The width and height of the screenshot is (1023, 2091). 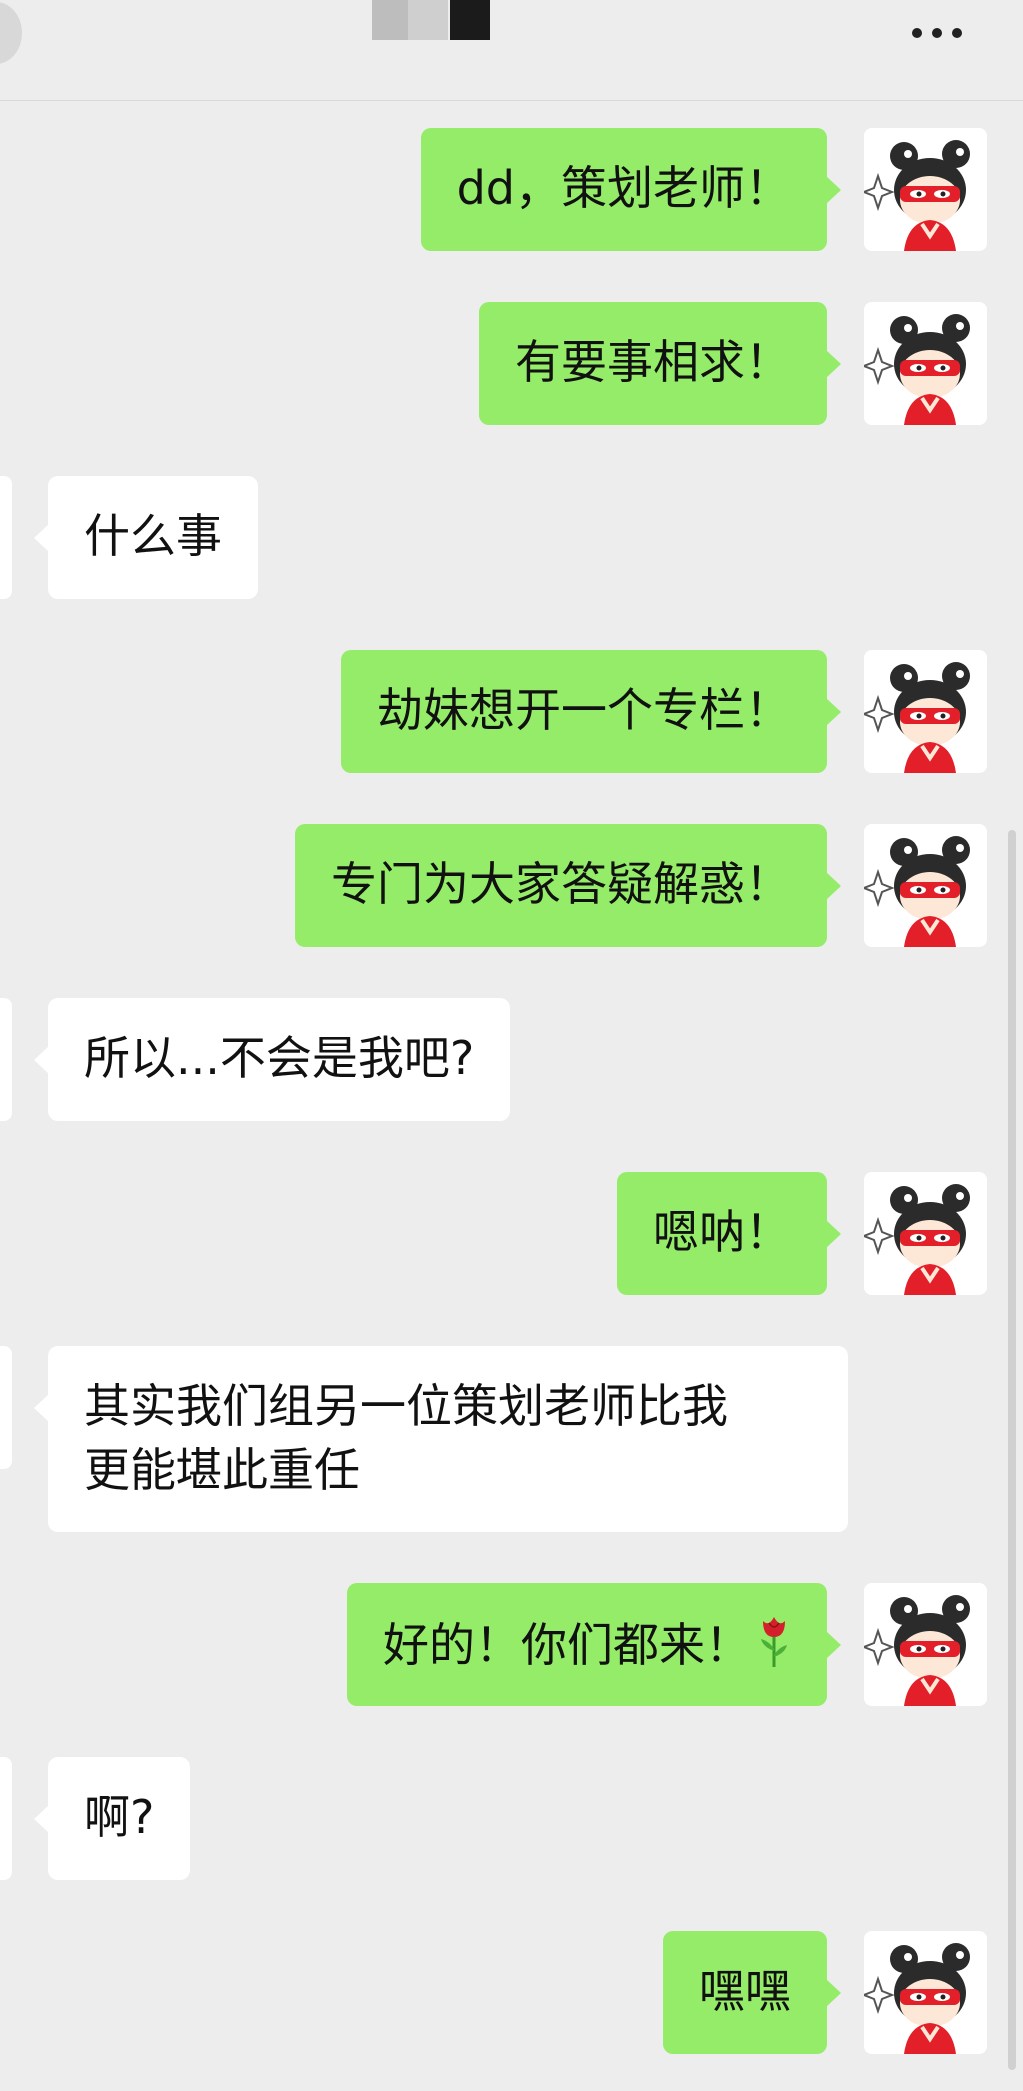 What do you see at coordinates (561, 884) in the screenshot?
I see `message-text: 专门为大家答疑解惑！` at bounding box center [561, 884].